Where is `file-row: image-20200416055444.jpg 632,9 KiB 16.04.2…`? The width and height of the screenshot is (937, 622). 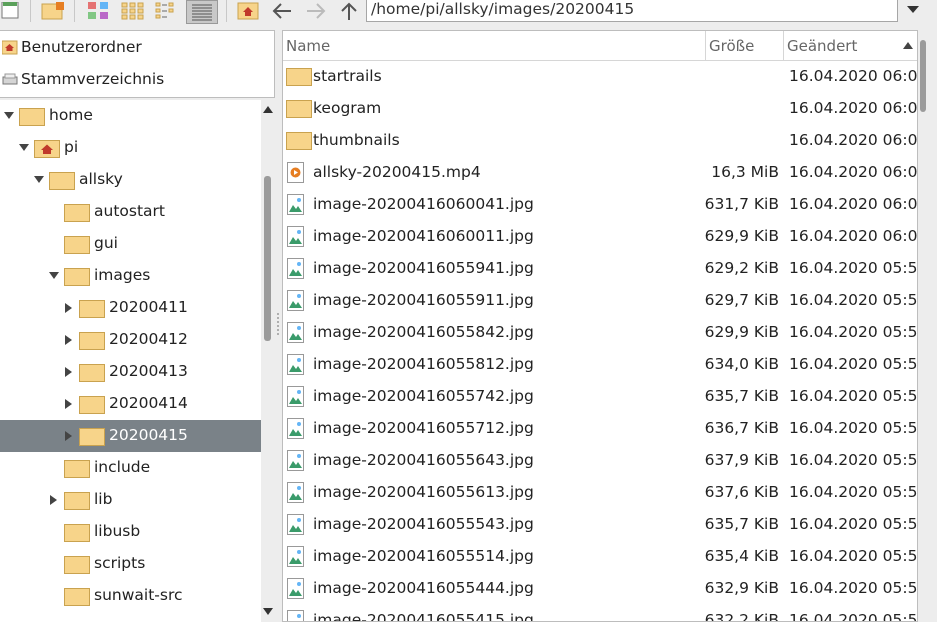 file-row: image-20200416055444.jpg 632,9 KiB 16.04.2… is located at coordinates (600, 589).